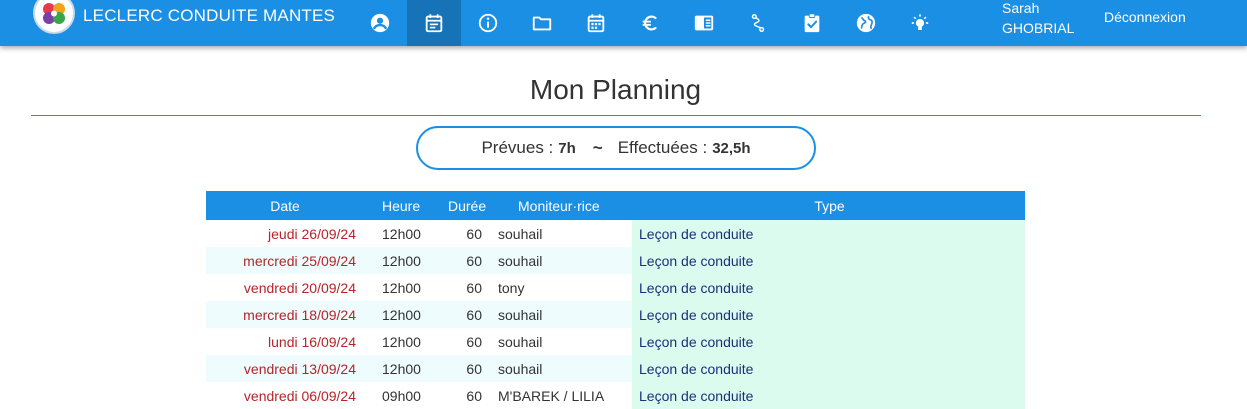  Describe the element at coordinates (284, 205) in the screenshot. I see `column-header-date: Date` at that location.